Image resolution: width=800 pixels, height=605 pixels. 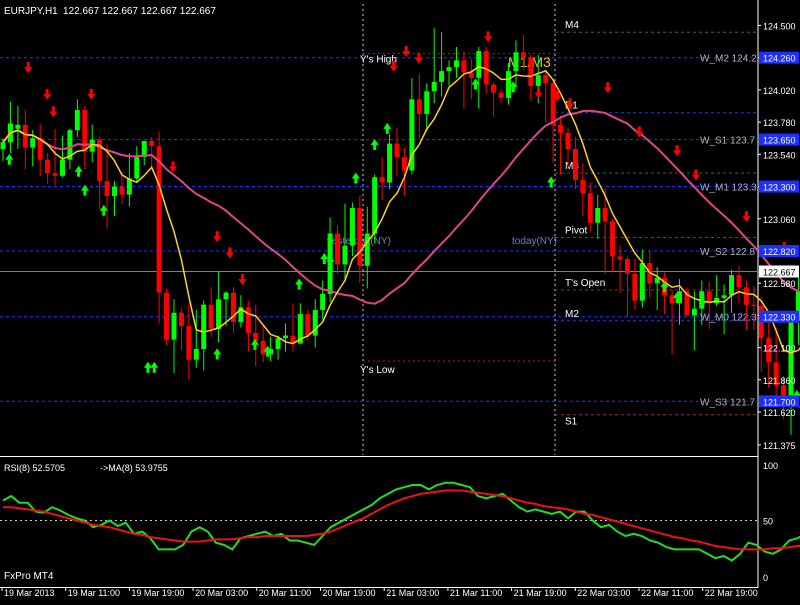 What do you see at coordinates (157, 593) in the screenshot?
I see `time-tick-label: 19 Mar 19:00` at bounding box center [157, 593].